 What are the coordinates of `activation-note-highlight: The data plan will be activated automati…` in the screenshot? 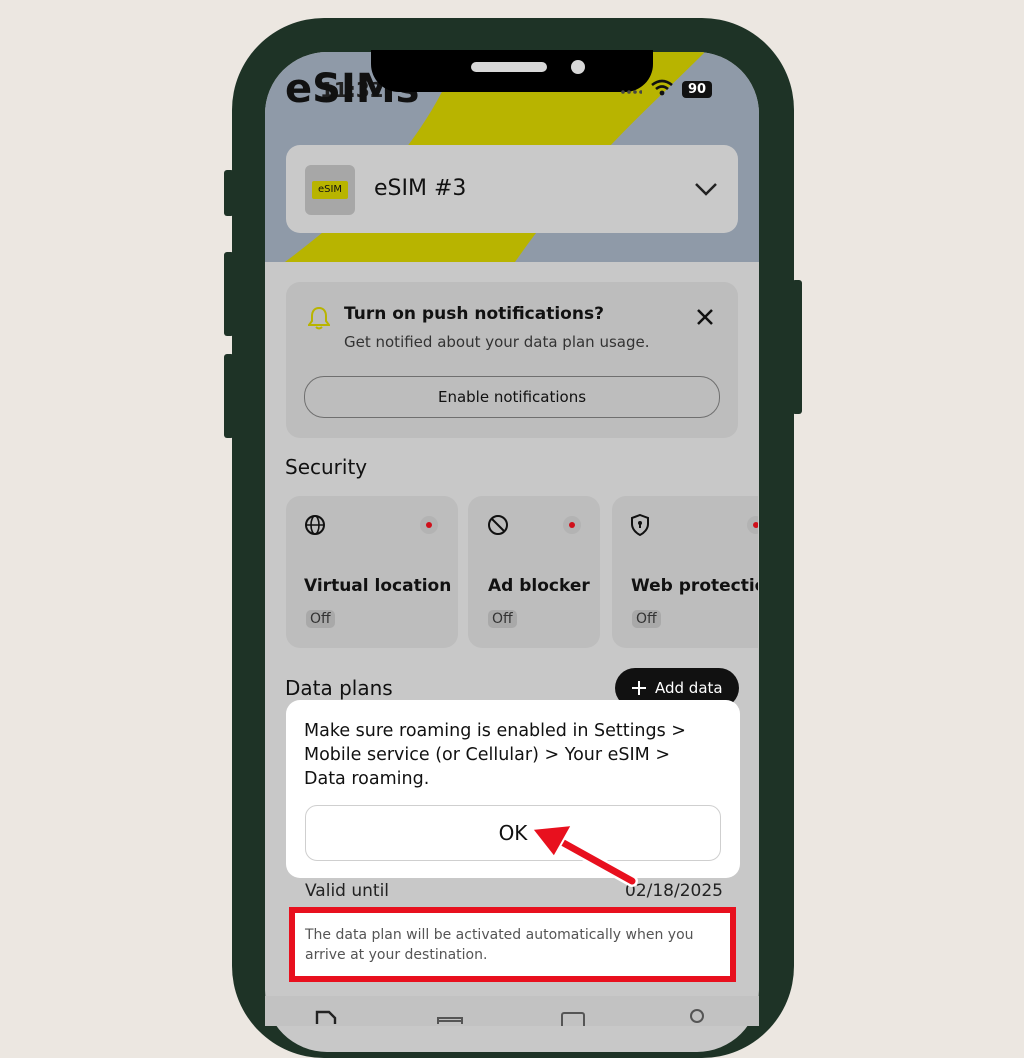 It's located at (512, 944).